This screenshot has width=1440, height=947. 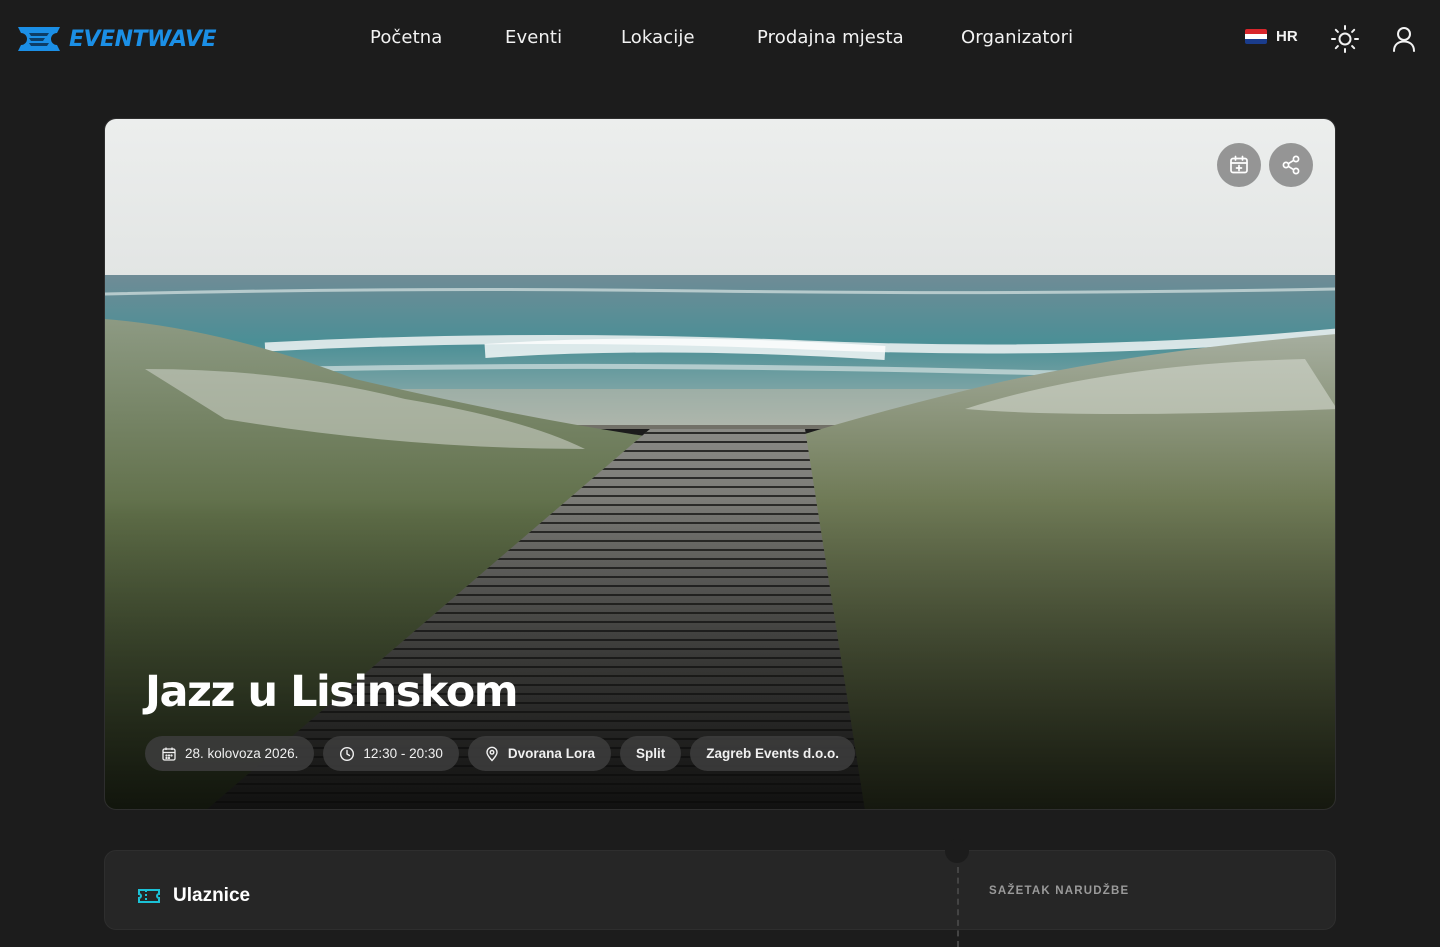 I want to click on ticket-notch, so click(x=957, y=851).